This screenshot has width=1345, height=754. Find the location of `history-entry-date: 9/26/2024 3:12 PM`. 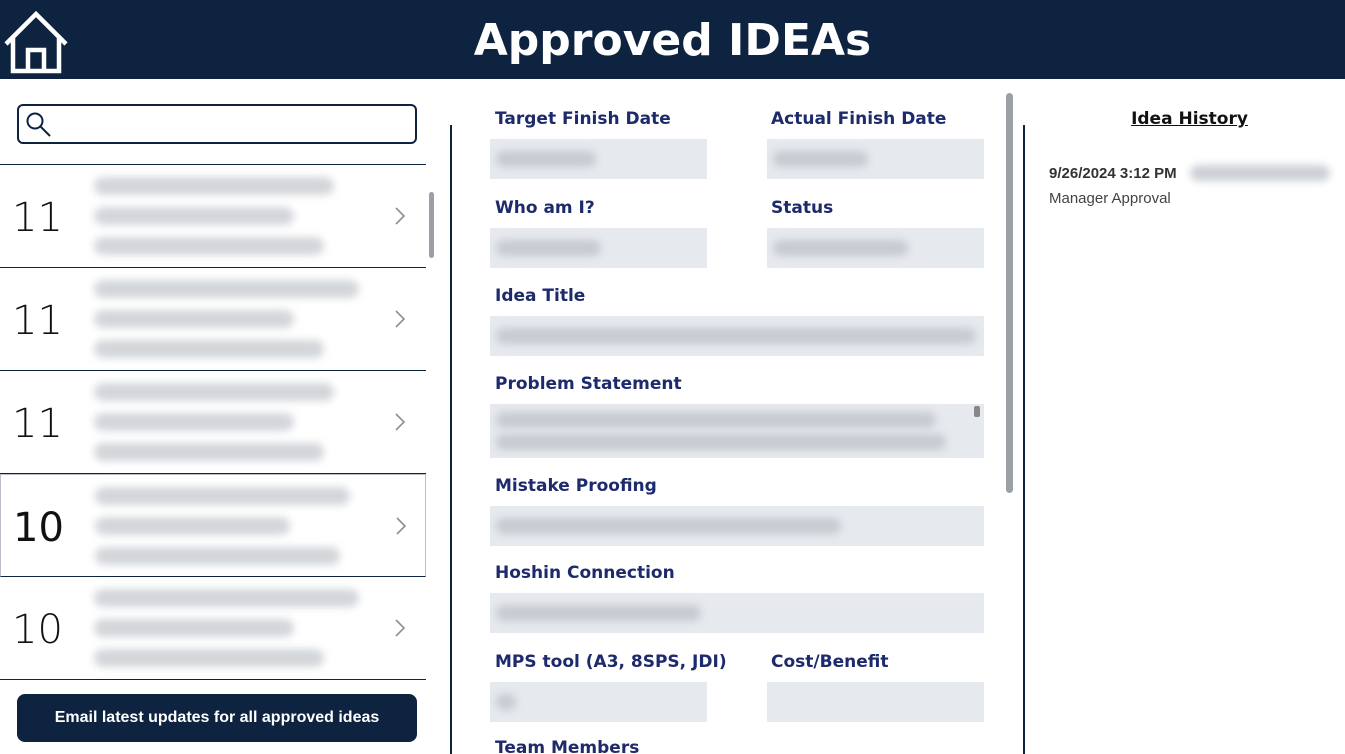

history-entry-date: 9/26/2024 3:12 PM is located at coordinates (1113, 173).